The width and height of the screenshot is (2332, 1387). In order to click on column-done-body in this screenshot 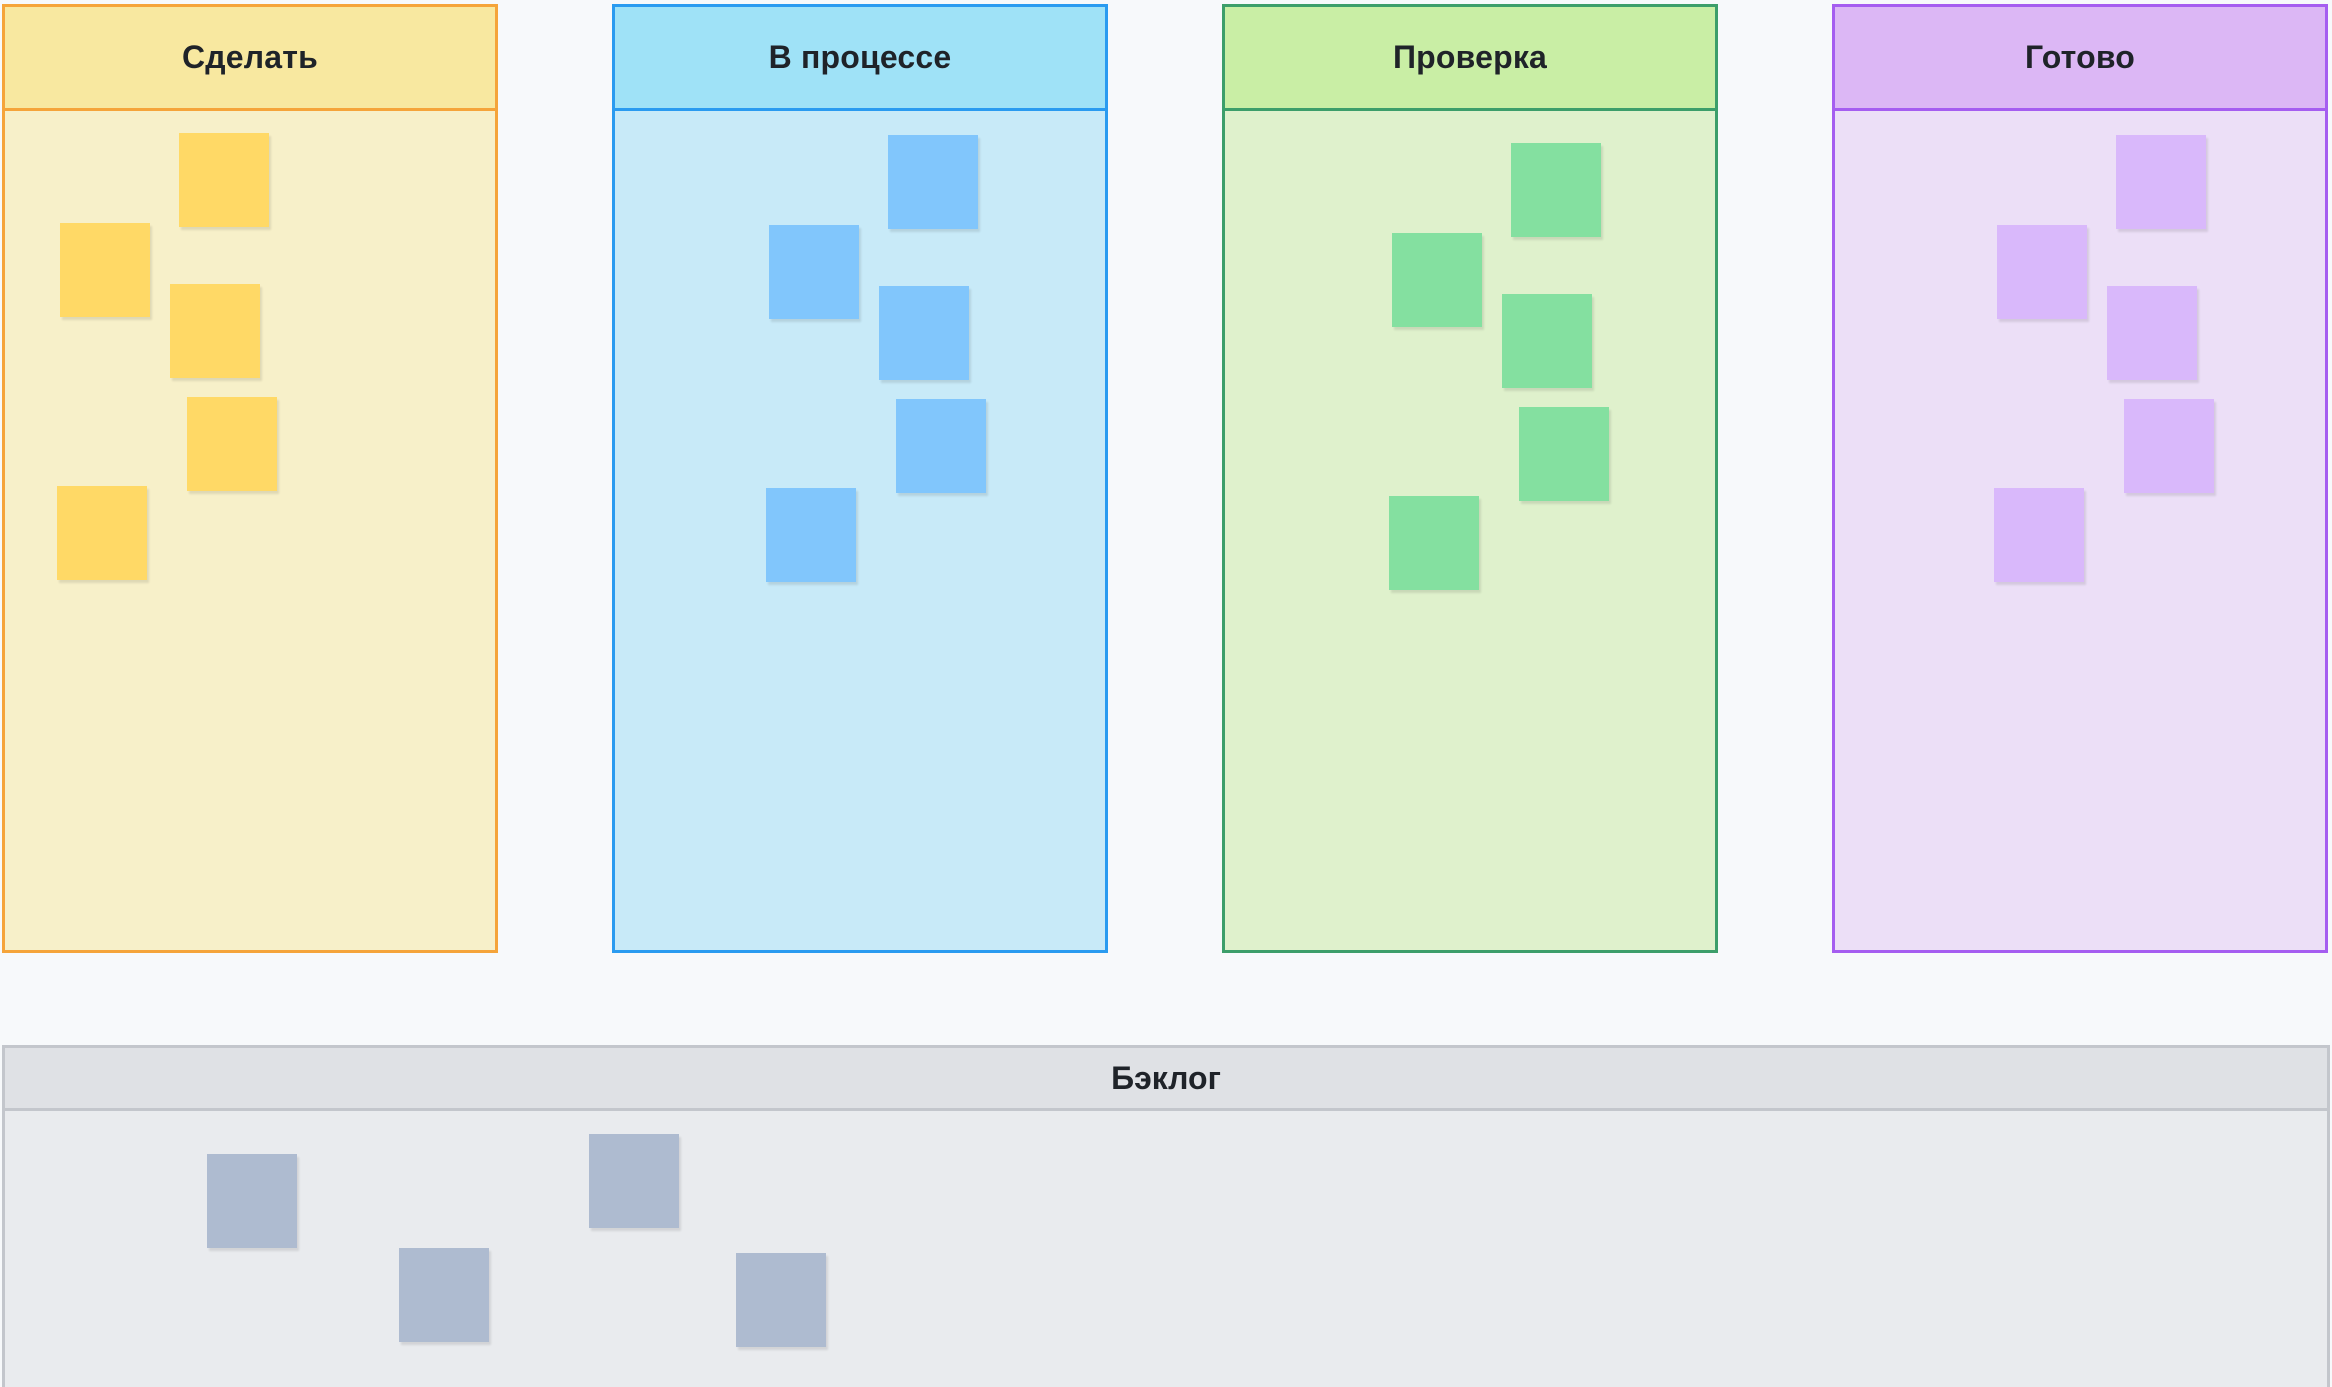, I will do `click(2080, 530)`.